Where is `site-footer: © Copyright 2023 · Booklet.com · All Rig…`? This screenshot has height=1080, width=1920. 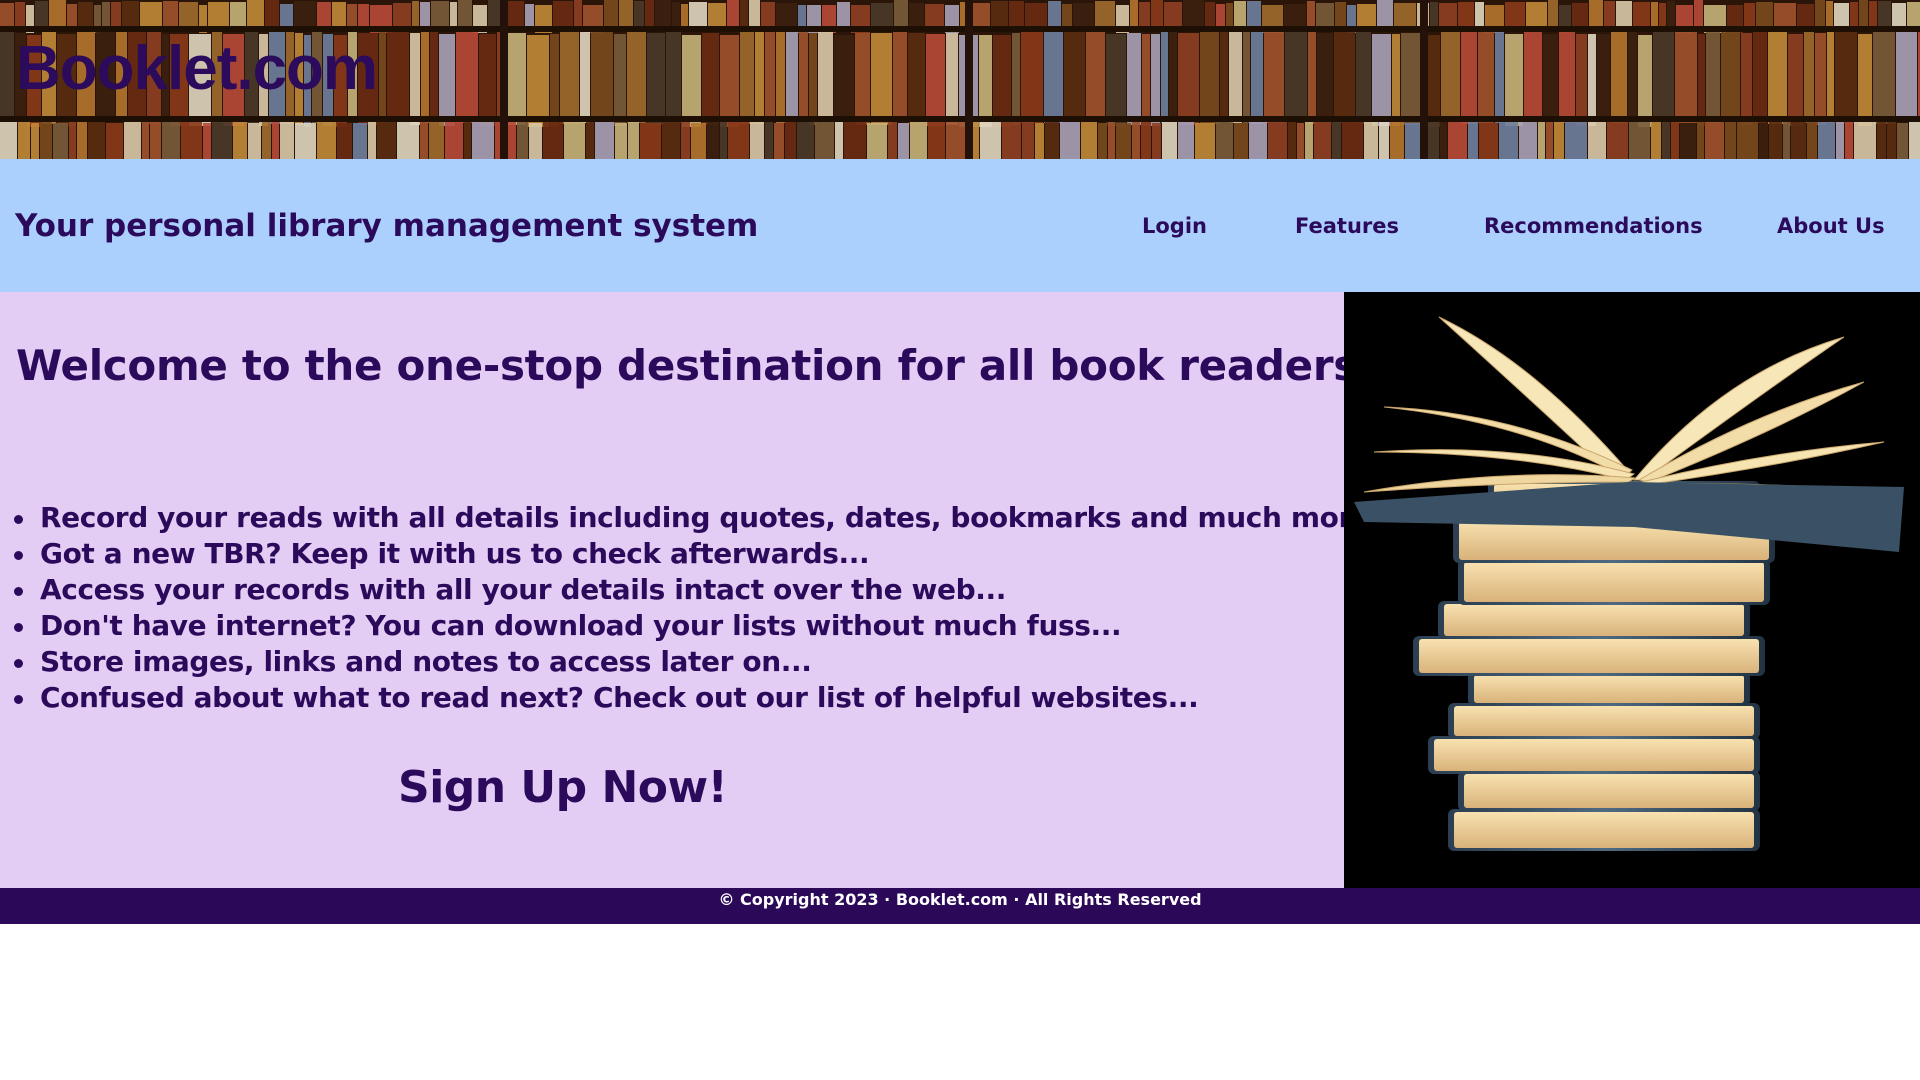
site-footer: © Copyright 2023 · Booklet.com · All Rig… is located at coordinates (960, 906).